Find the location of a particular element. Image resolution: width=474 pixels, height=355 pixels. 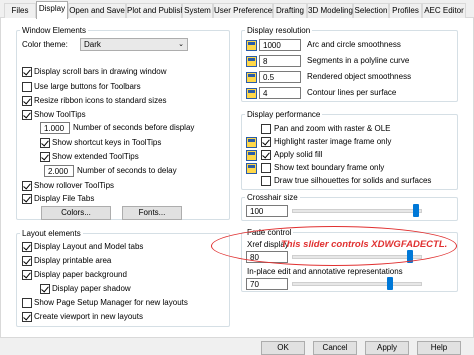

polyline-segments-label: Segments in a polyline curve is located at coordinates (358, 60).